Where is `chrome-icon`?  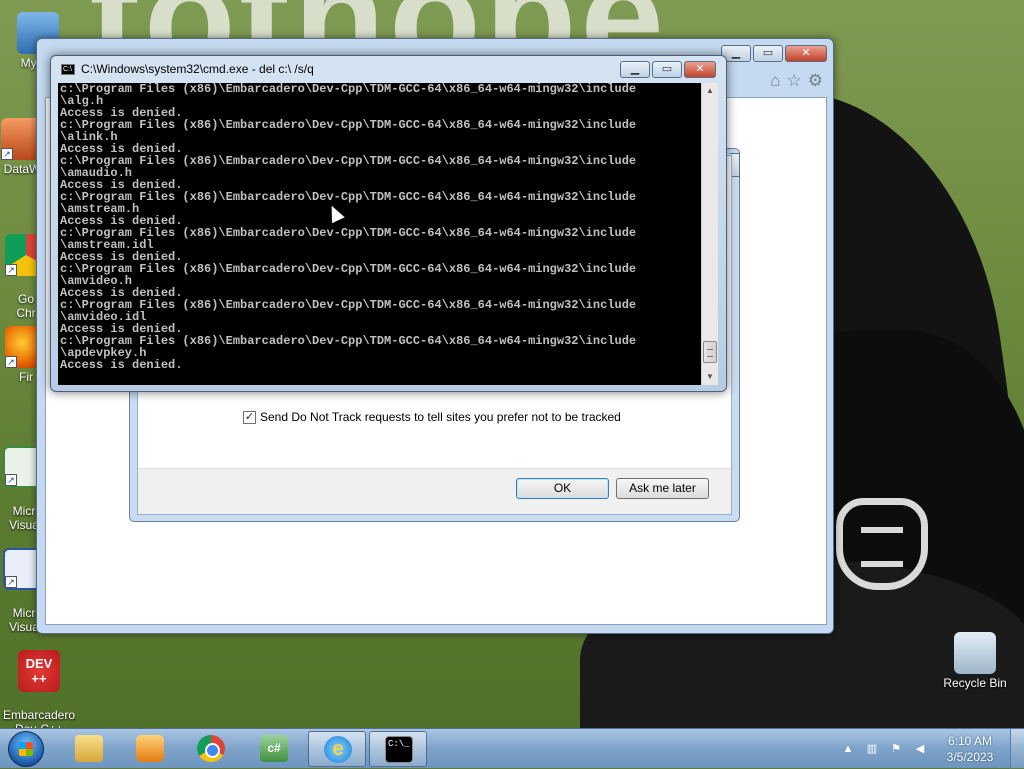 chrome-icon is located at coordinates (211, 748).